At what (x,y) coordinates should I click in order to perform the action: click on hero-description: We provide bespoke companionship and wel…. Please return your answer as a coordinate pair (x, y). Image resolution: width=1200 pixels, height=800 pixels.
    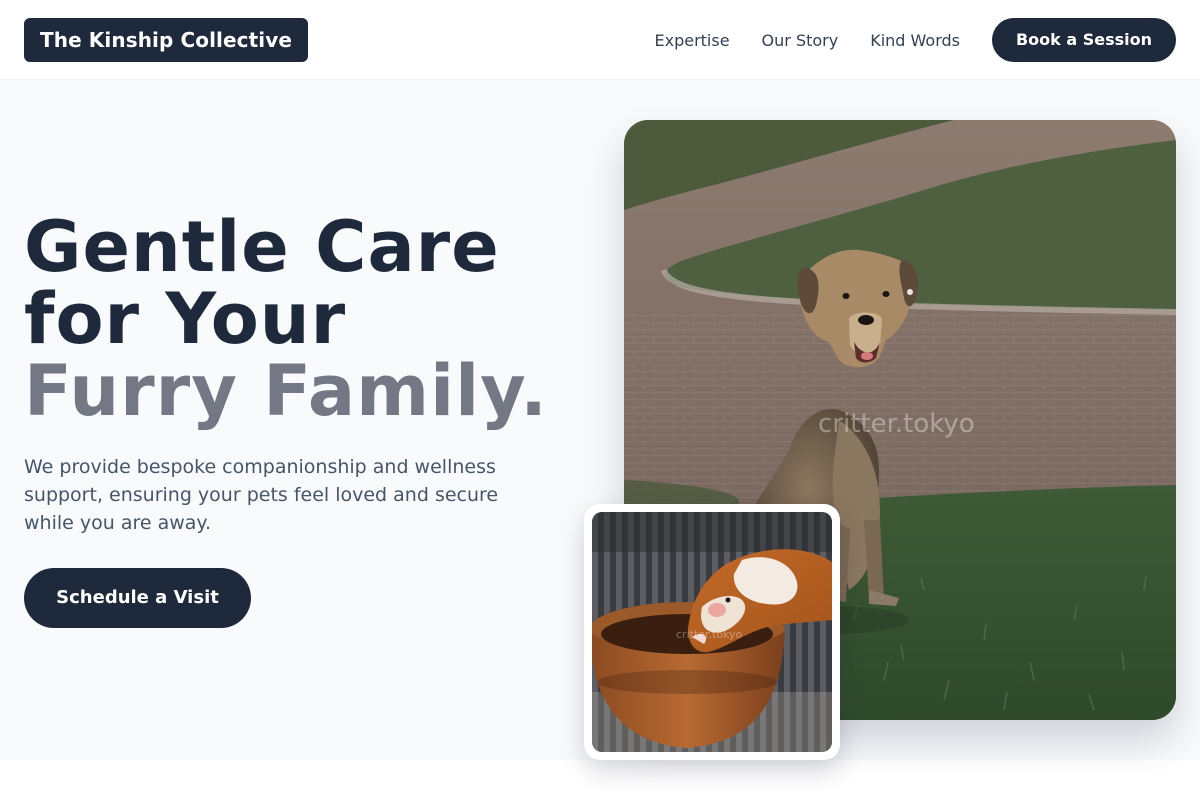
    Looking at the image, I should click on (261, 495).